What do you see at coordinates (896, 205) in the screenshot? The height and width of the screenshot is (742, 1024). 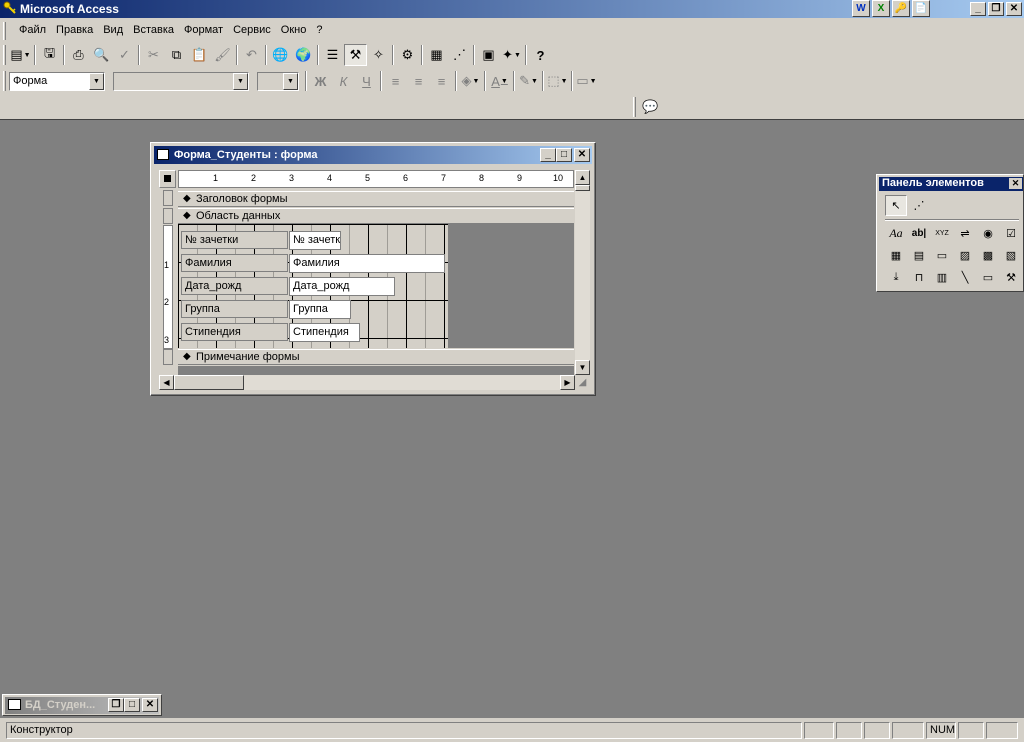 I see `select-objects-icon: ↖` at bounding box center [896, 205].